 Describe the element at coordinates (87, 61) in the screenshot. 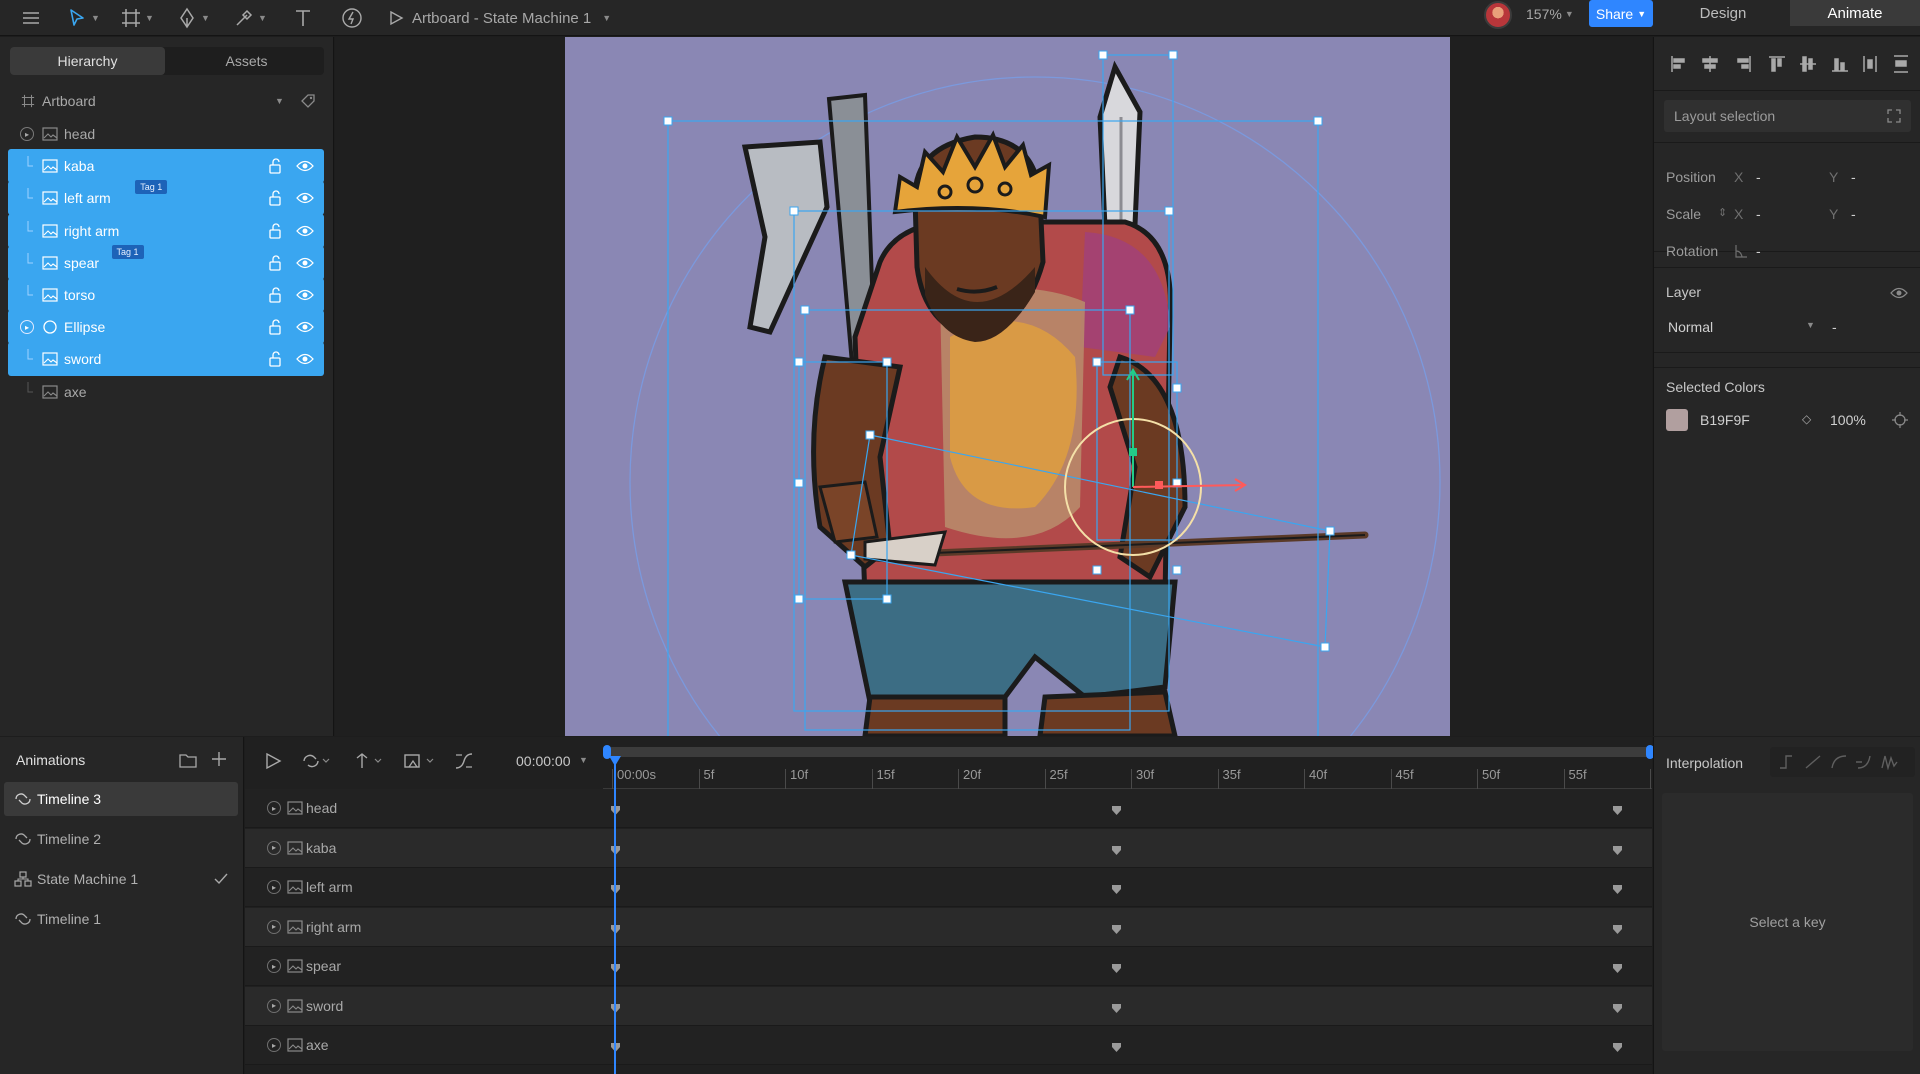

I see `tab-hierarchy: Hierarchy` at that location.